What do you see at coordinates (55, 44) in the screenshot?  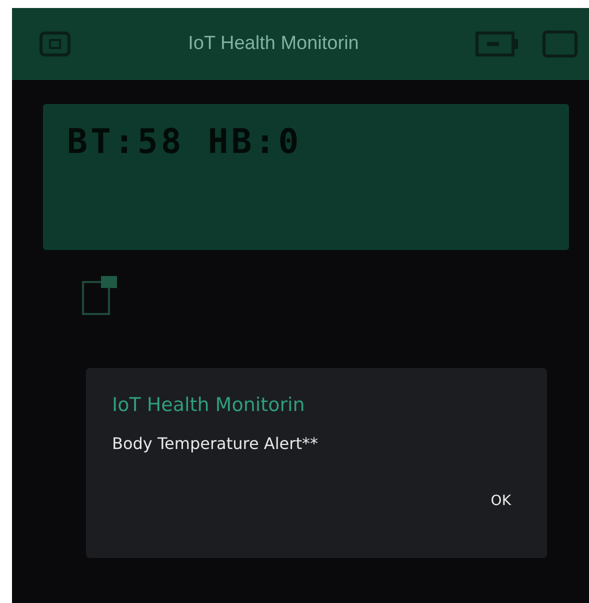 I see `device-icon` at bounding box center [55, 44].